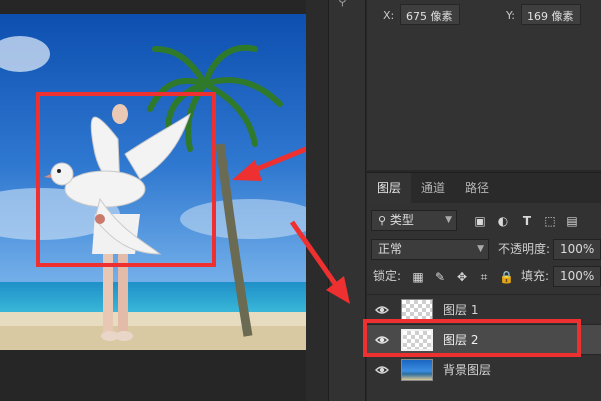 Image resolution: width=601 pixels, height=401 pixels. What do you see at coordinates (480, 221) in the screenshot?
I see `image-filter-icon: ▣` at bounding box center [480, 221].